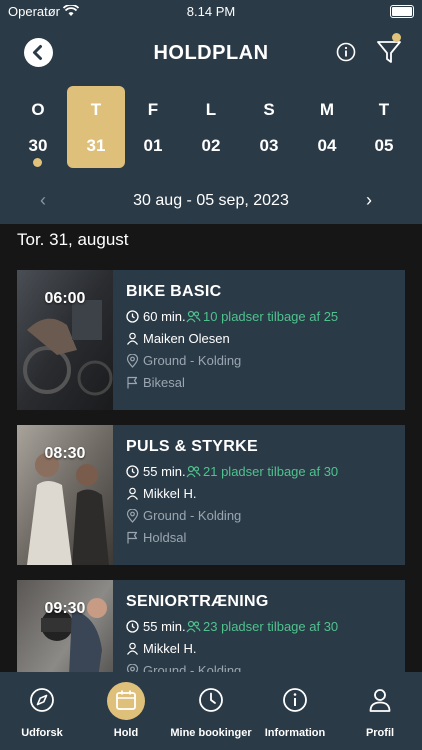  Describe the element at coordinates (38, 109) in the screenshot. I see `day-letter: O` at that location.